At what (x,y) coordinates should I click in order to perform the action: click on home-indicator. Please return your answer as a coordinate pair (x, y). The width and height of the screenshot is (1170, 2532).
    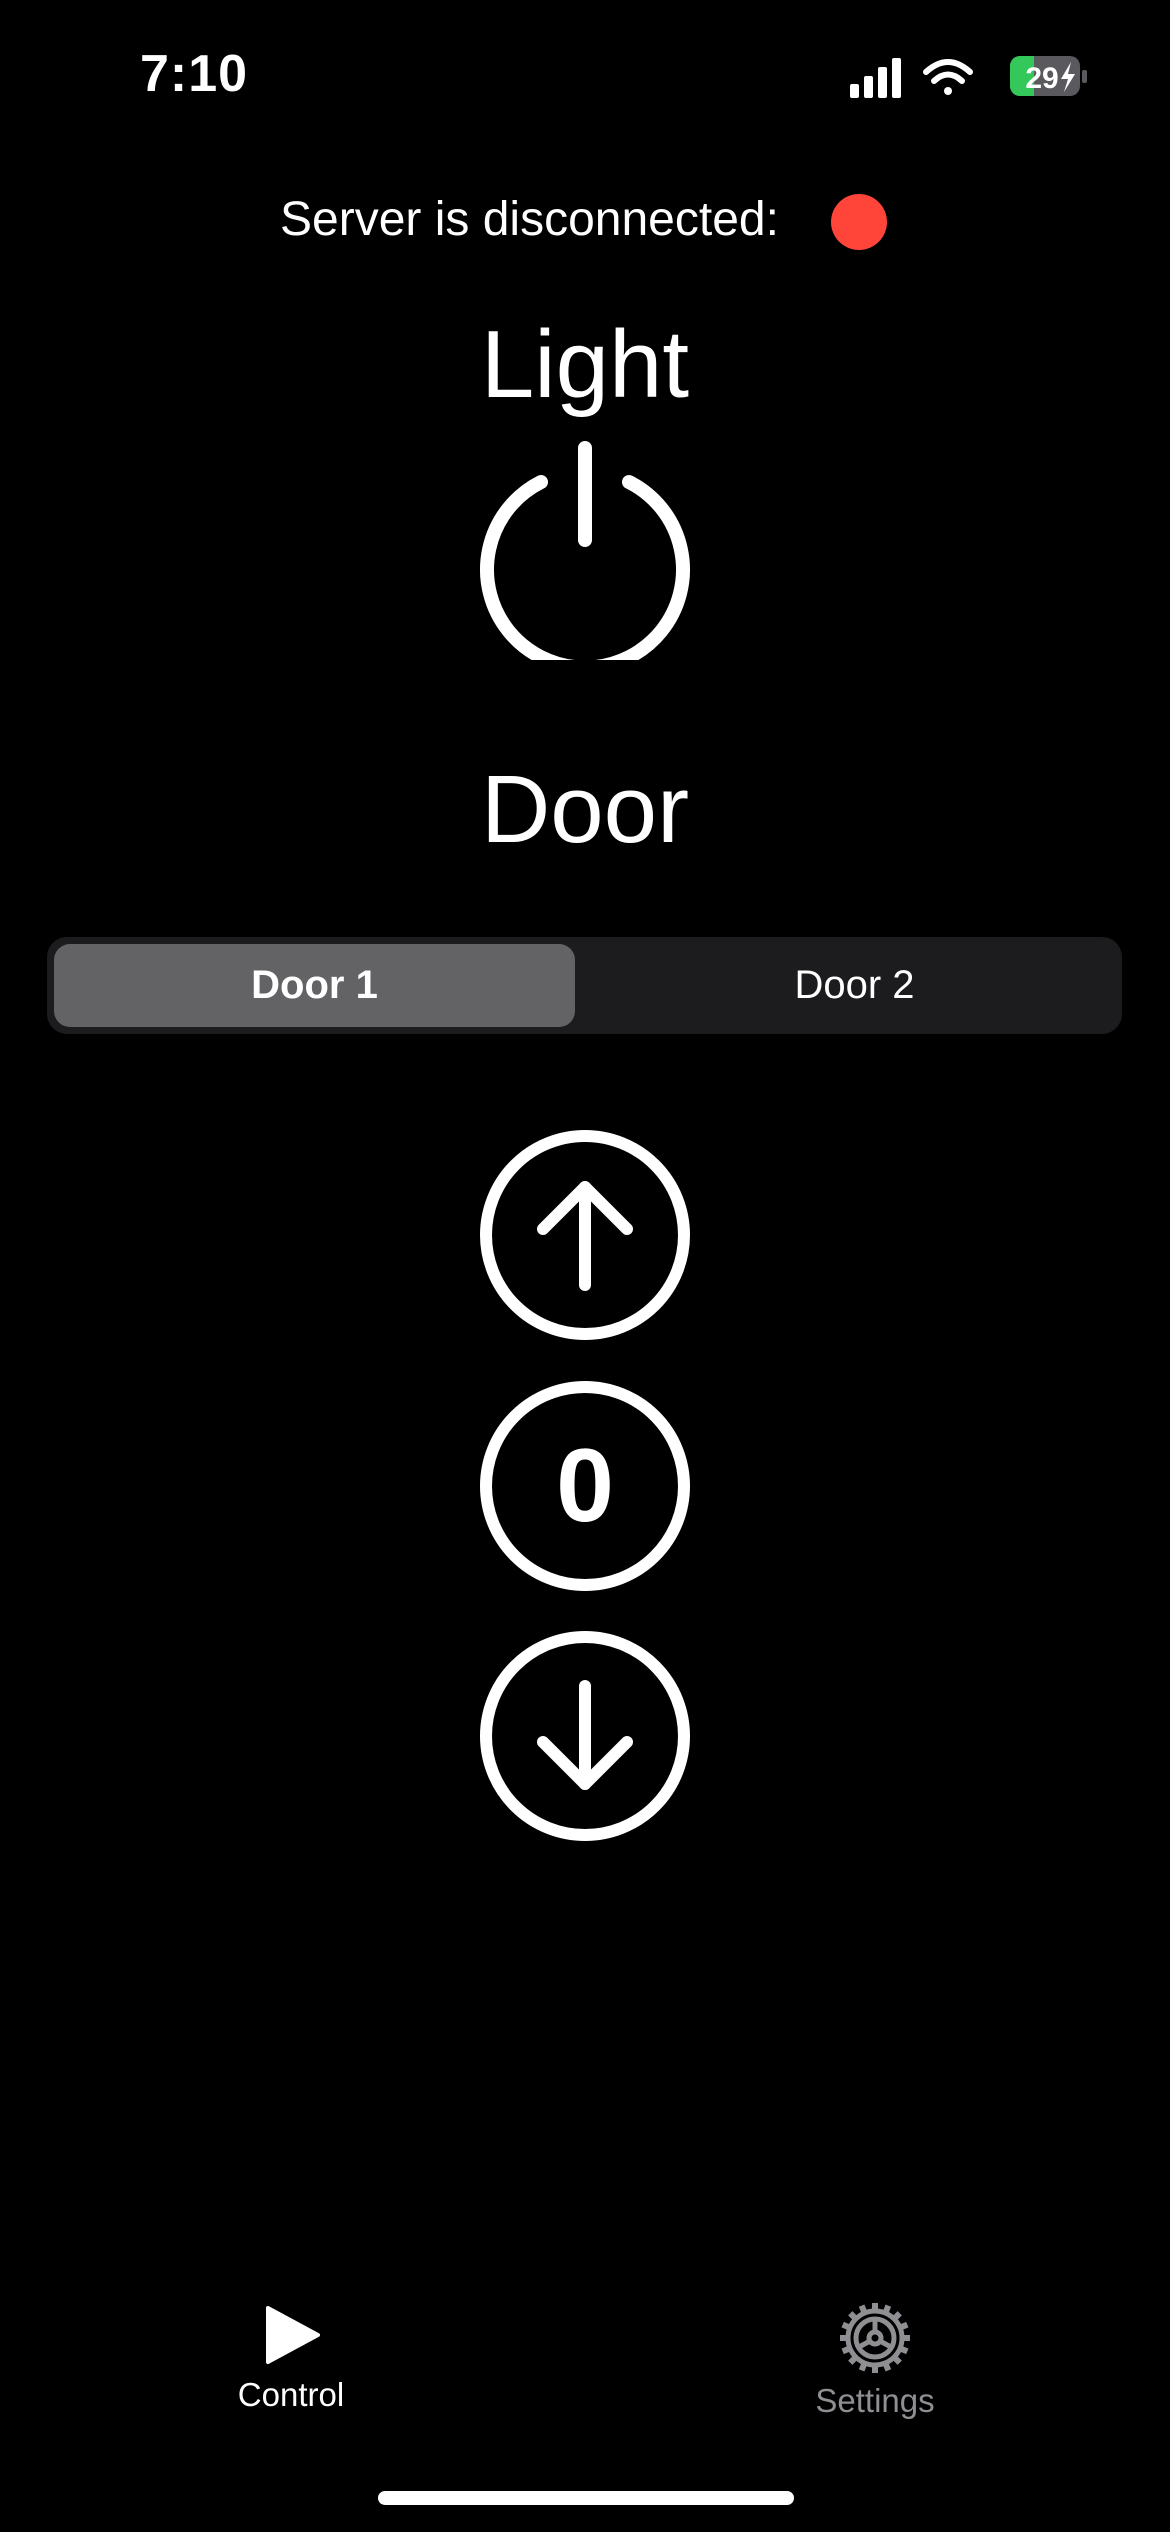
    Looking at the image, I should click on (586, 2498).